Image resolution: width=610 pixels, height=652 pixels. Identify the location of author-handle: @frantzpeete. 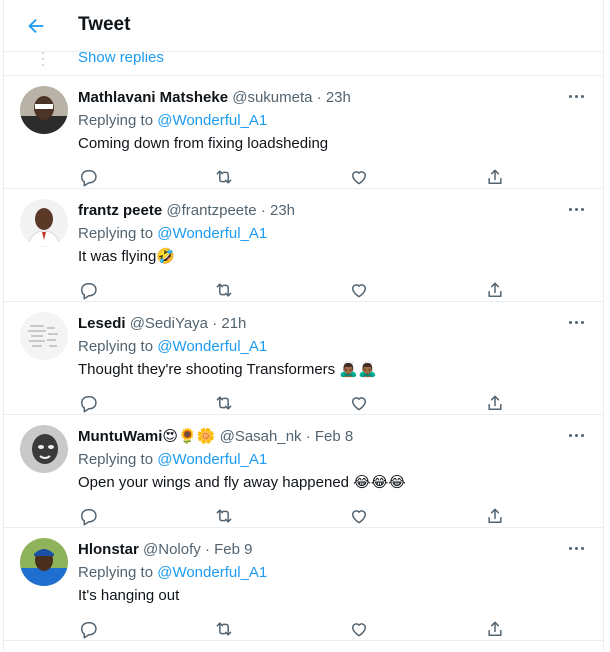
(211, 210).